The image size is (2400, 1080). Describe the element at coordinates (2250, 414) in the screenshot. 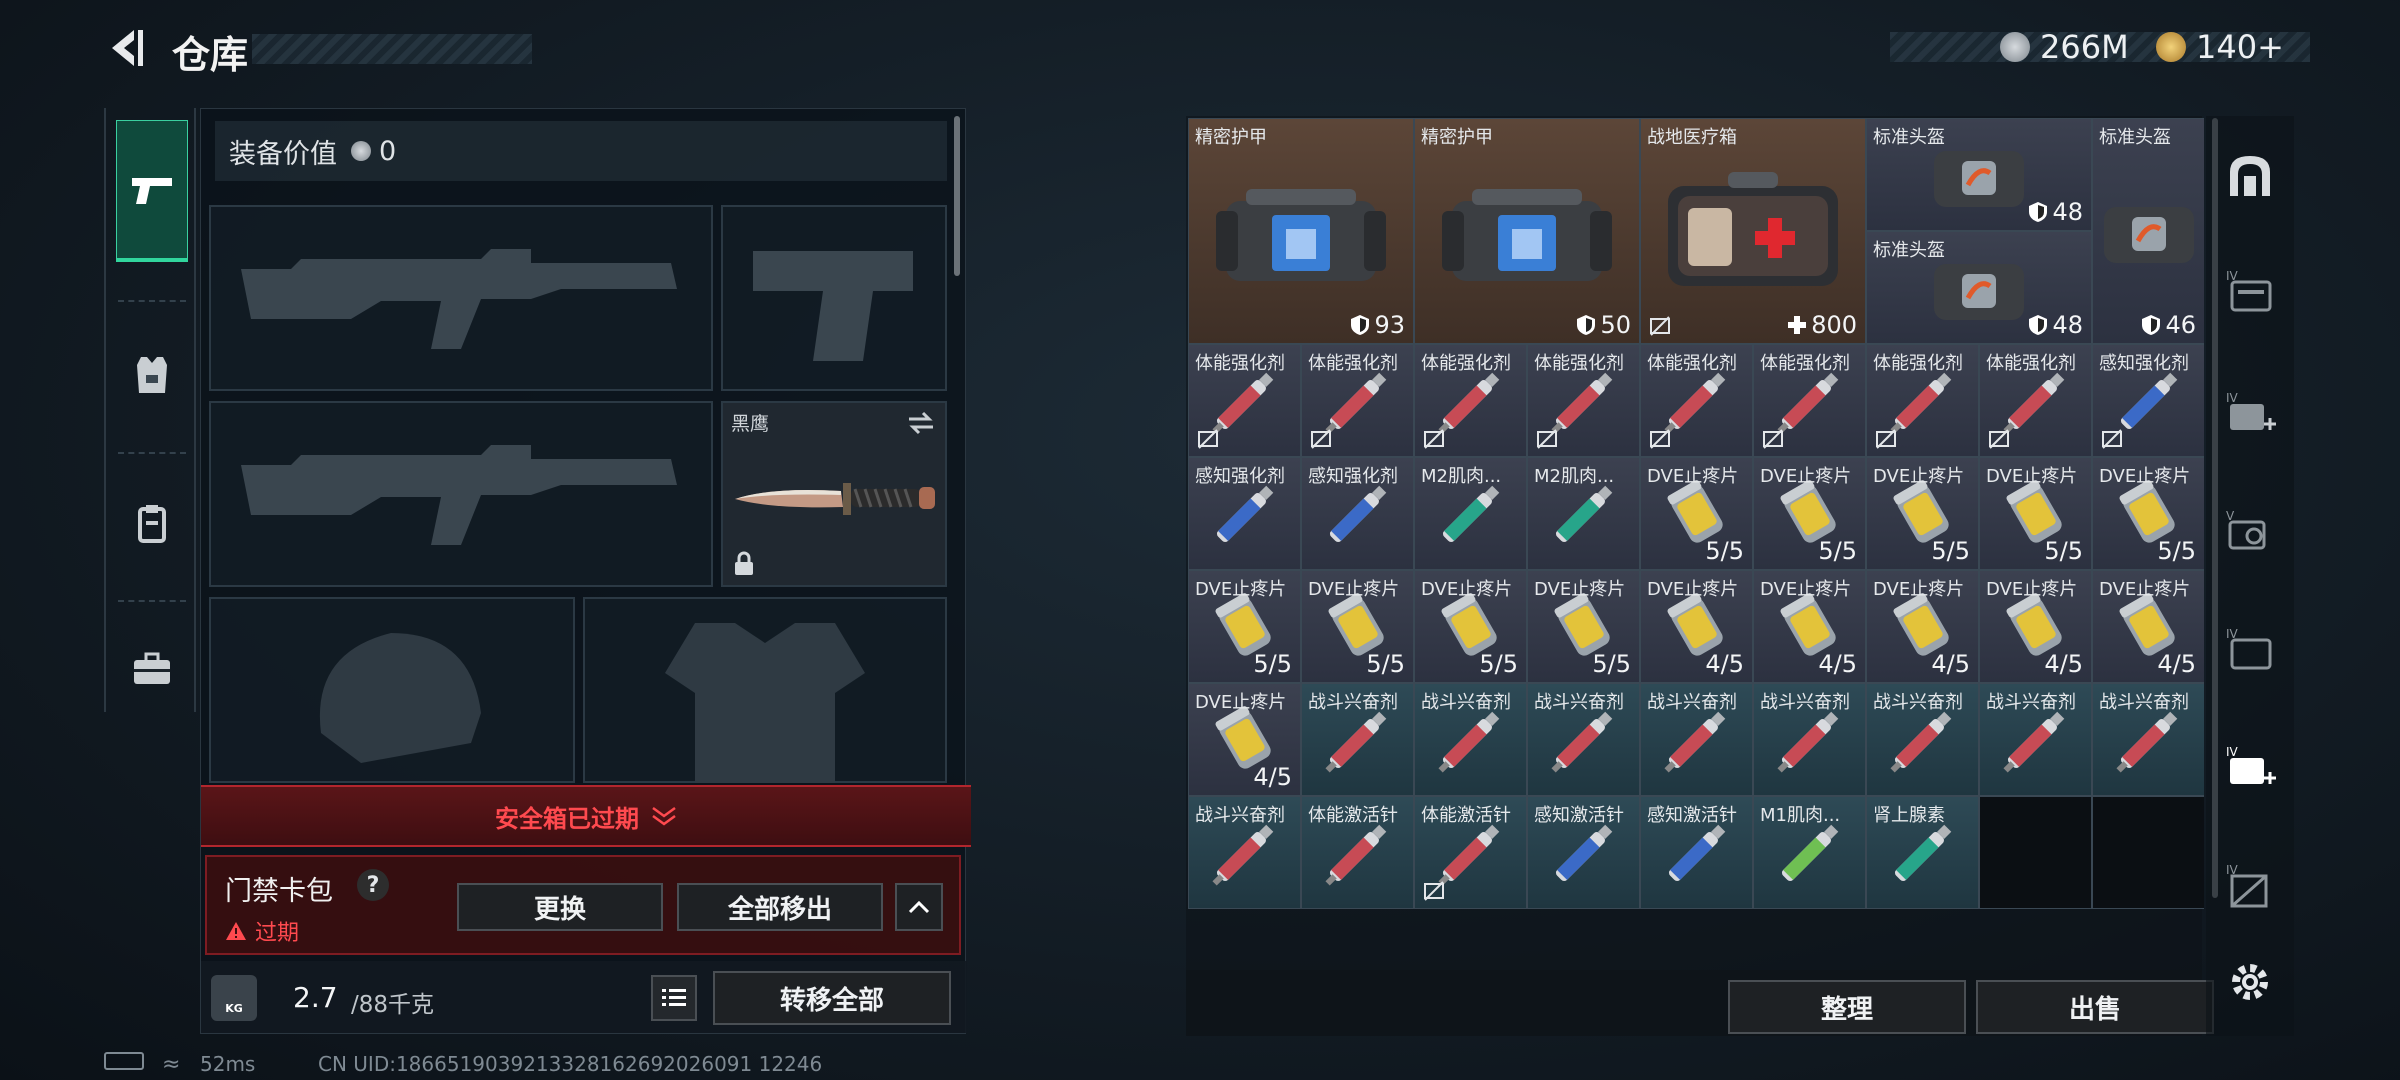

I see `add-container-icon: IV` at that location.